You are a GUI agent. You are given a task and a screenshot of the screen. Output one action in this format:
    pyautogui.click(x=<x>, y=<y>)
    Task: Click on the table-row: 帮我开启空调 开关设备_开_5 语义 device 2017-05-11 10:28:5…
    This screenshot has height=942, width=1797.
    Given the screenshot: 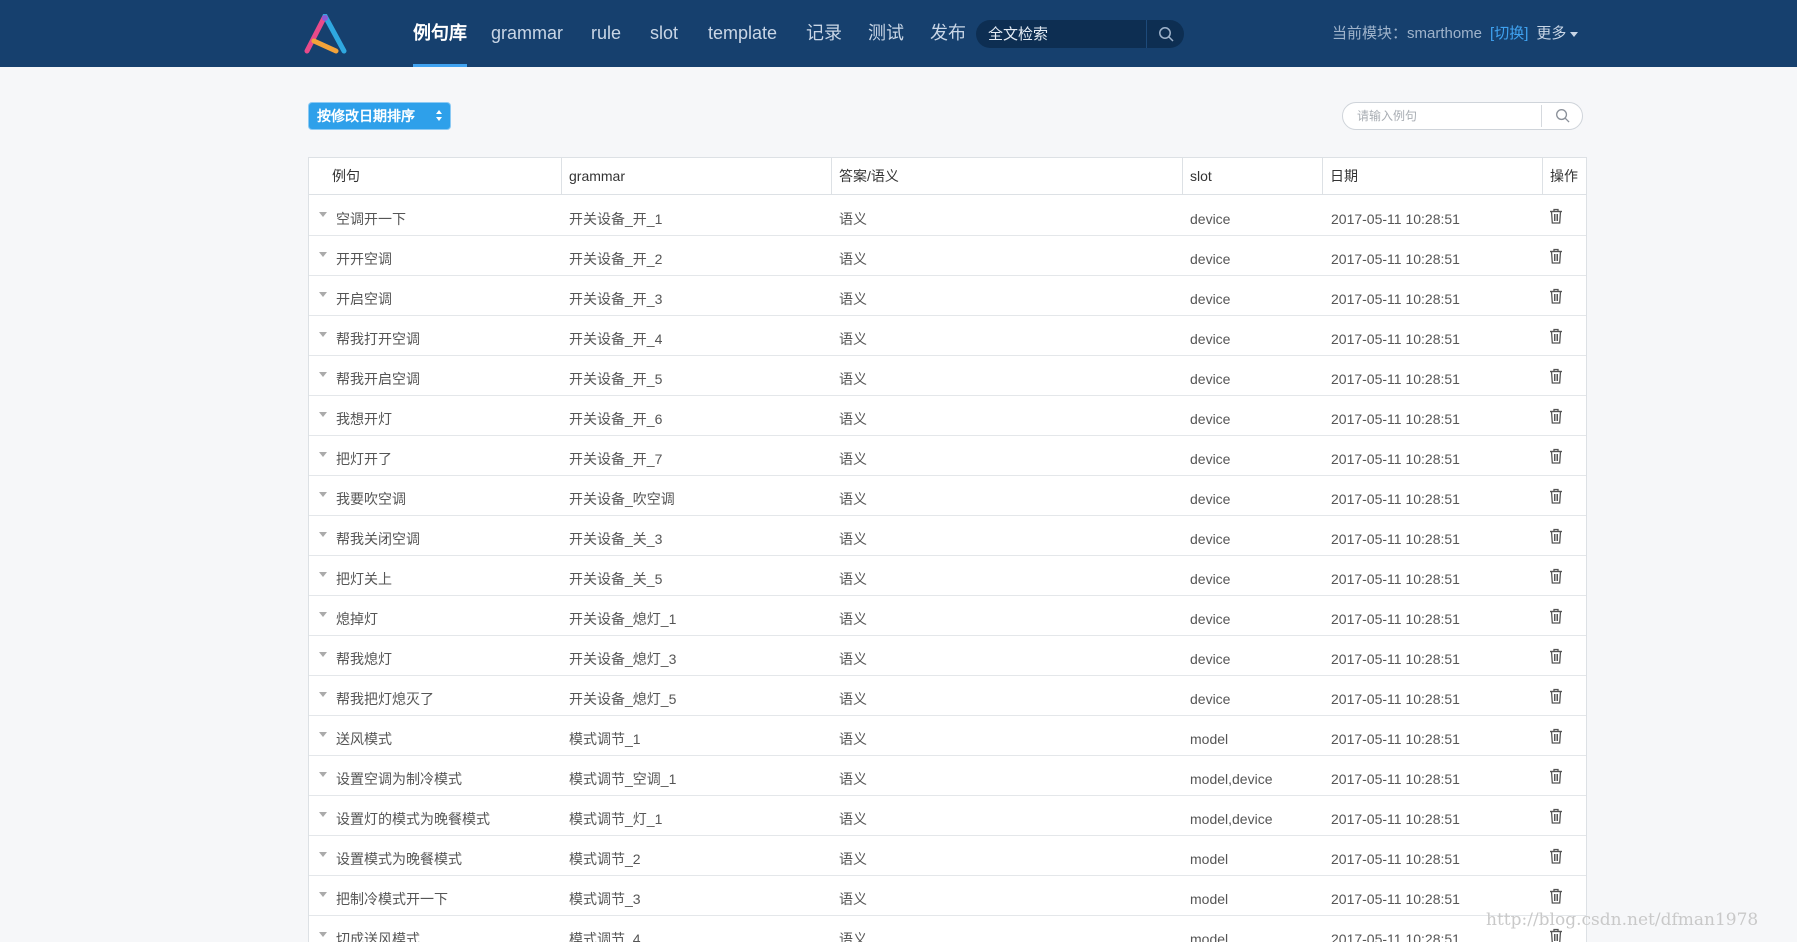 What is the action you would take?
    pyautogui.click(x=947, y=376)
    